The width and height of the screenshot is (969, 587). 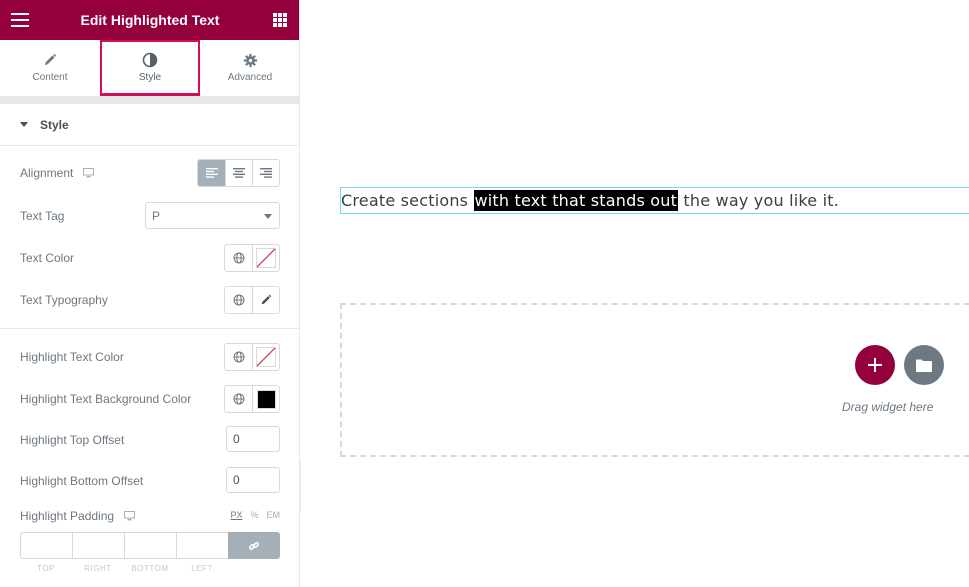 I want to click on highlighted-text: with text that stands out, so click(x=576, y=200).